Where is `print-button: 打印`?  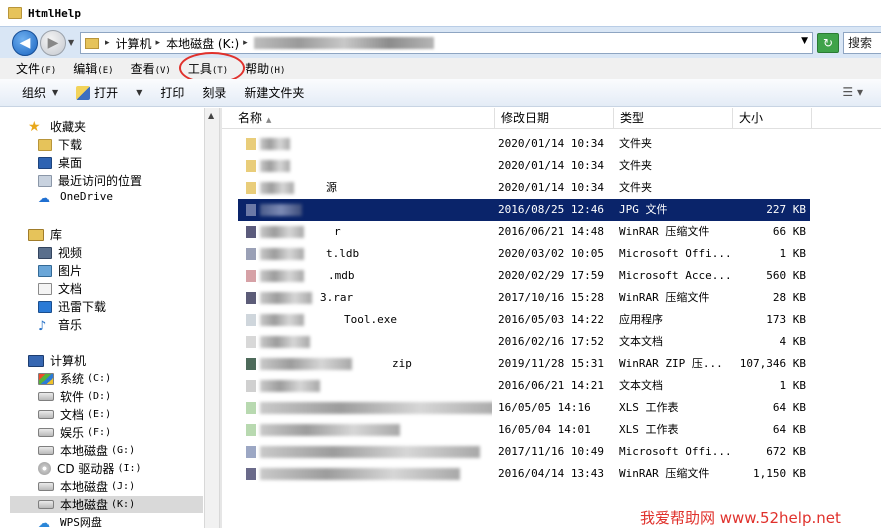 print-button: 打印 is located at coordinates (172, 92).